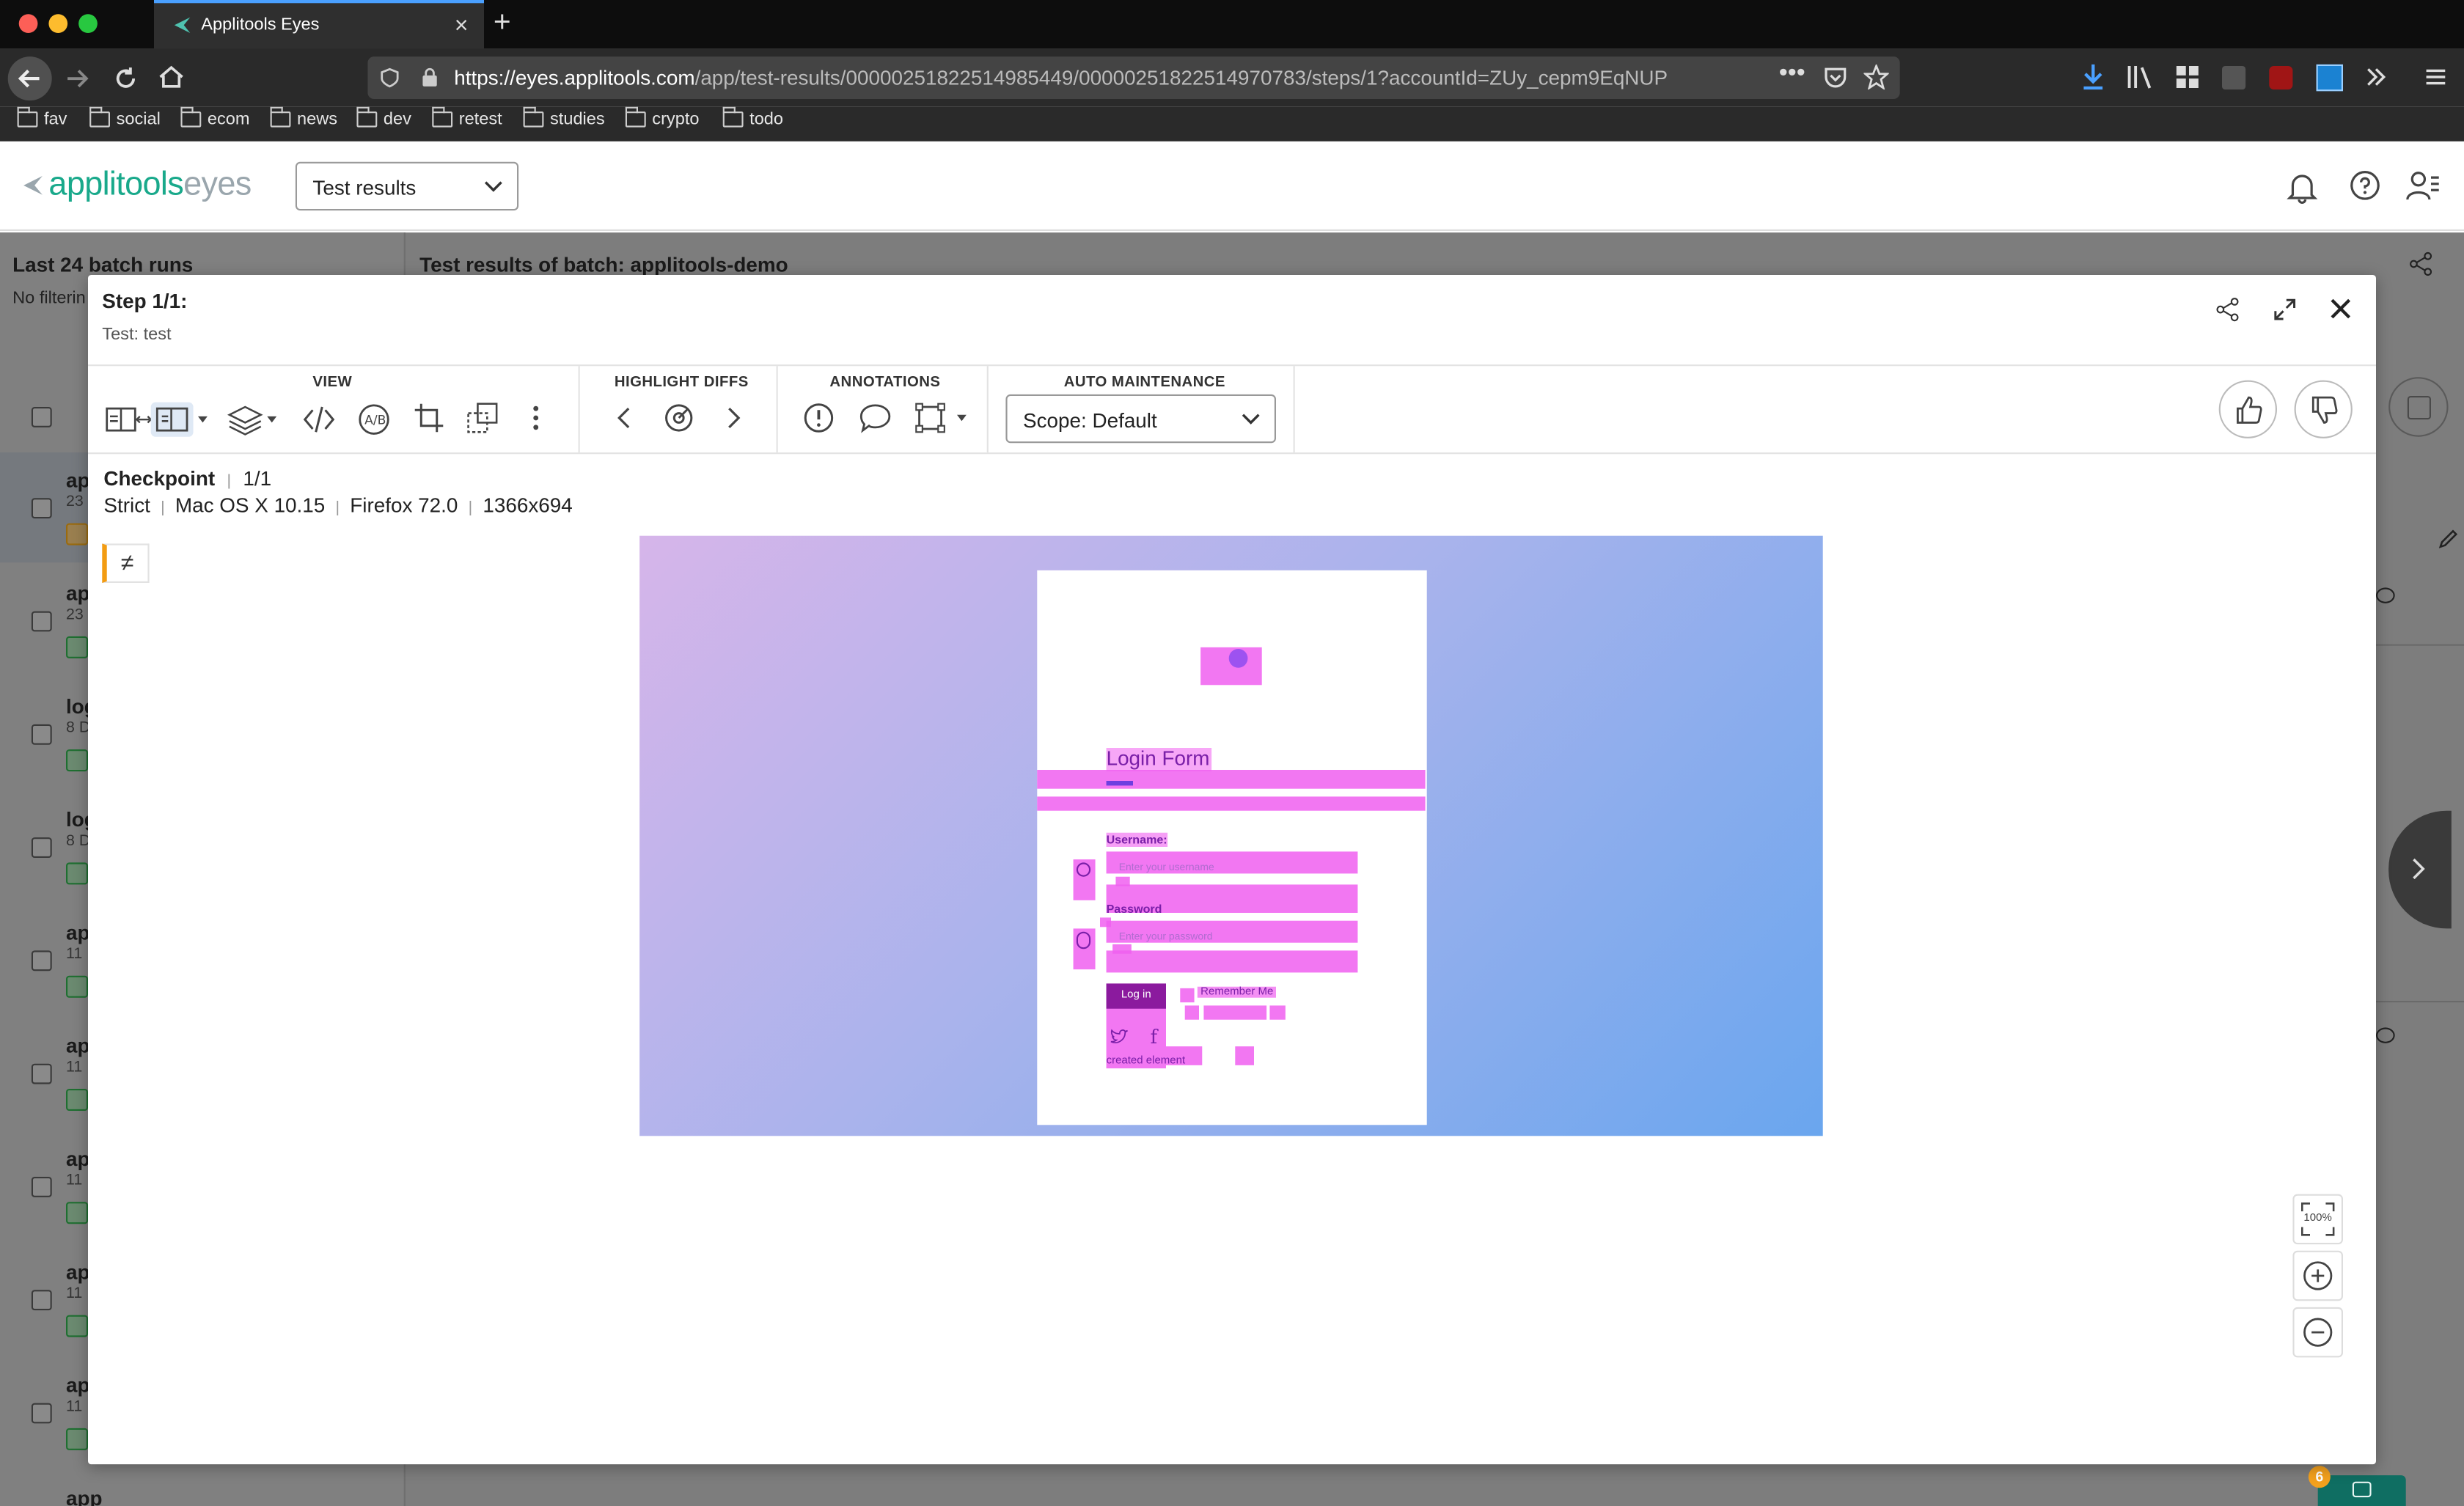  What do you see at coordinates (819, 418) in the screenshot?
I see `report-issue-icon` at bounding box center [819, 418].